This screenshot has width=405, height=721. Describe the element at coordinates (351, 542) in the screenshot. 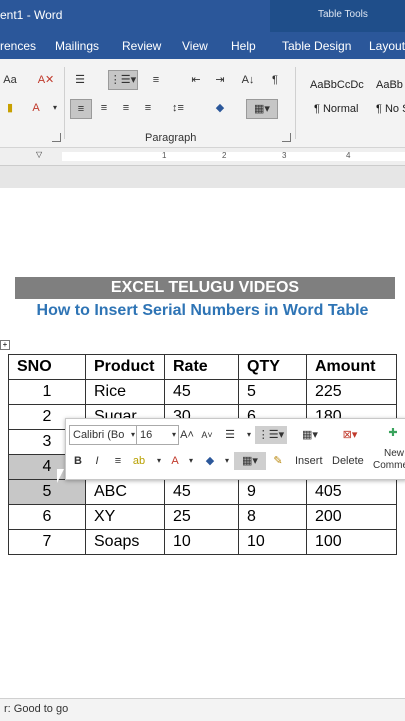

I see `table-cell: 100` at that location.